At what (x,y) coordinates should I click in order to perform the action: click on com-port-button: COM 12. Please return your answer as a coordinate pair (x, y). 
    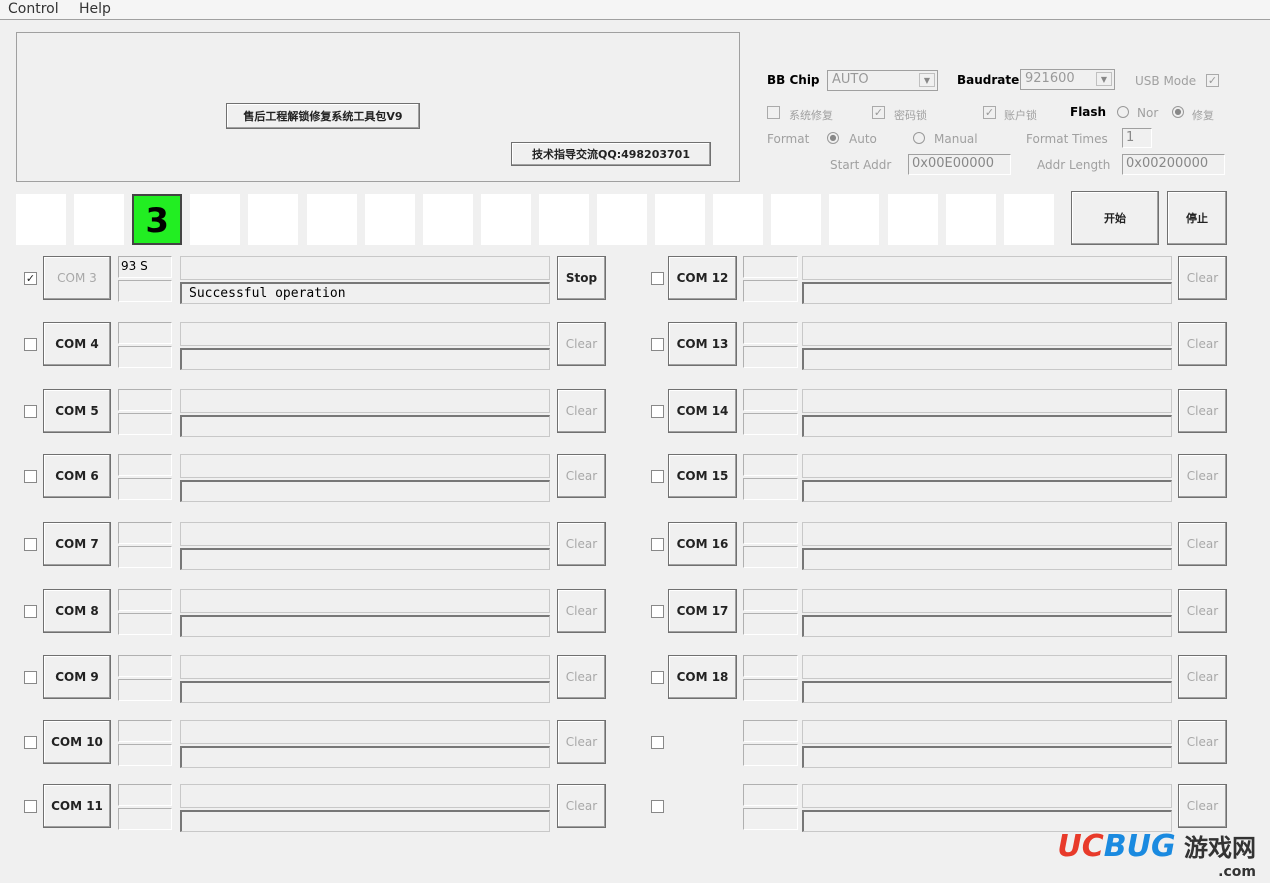
    Looking at the image, I should click on (702, 278).